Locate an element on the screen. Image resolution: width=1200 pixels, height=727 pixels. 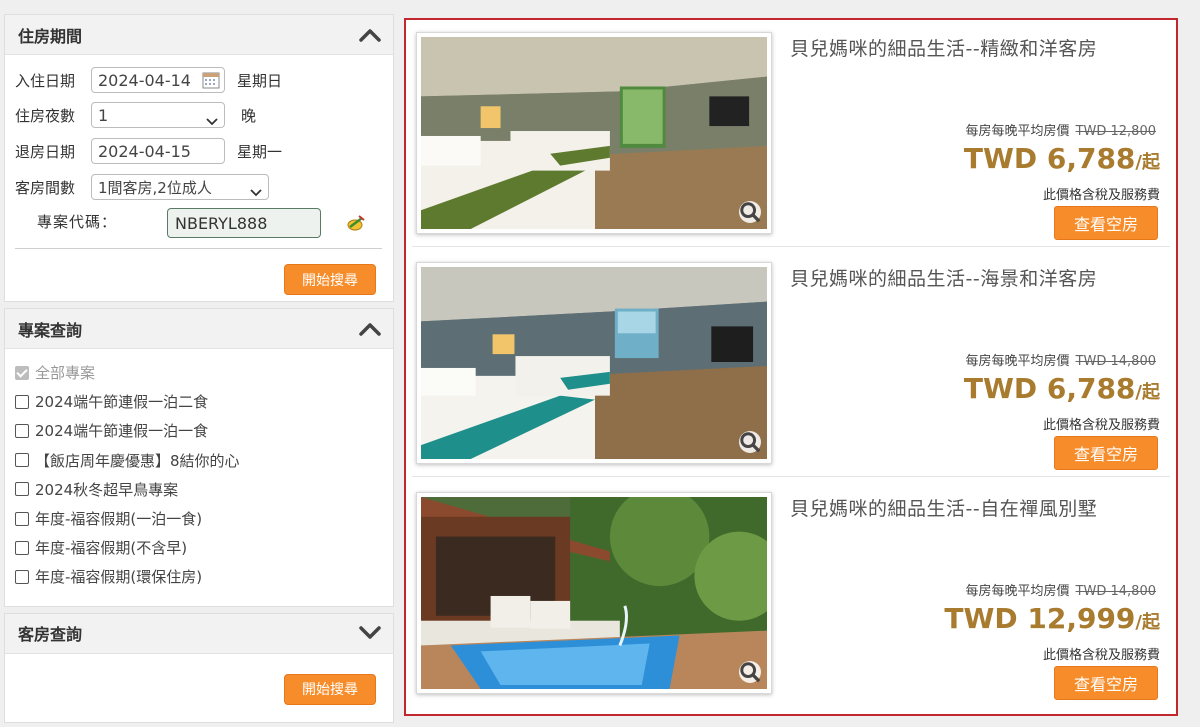
project-item: 年度-福容假期(一泊一食) is located at coordinates (204, 518).